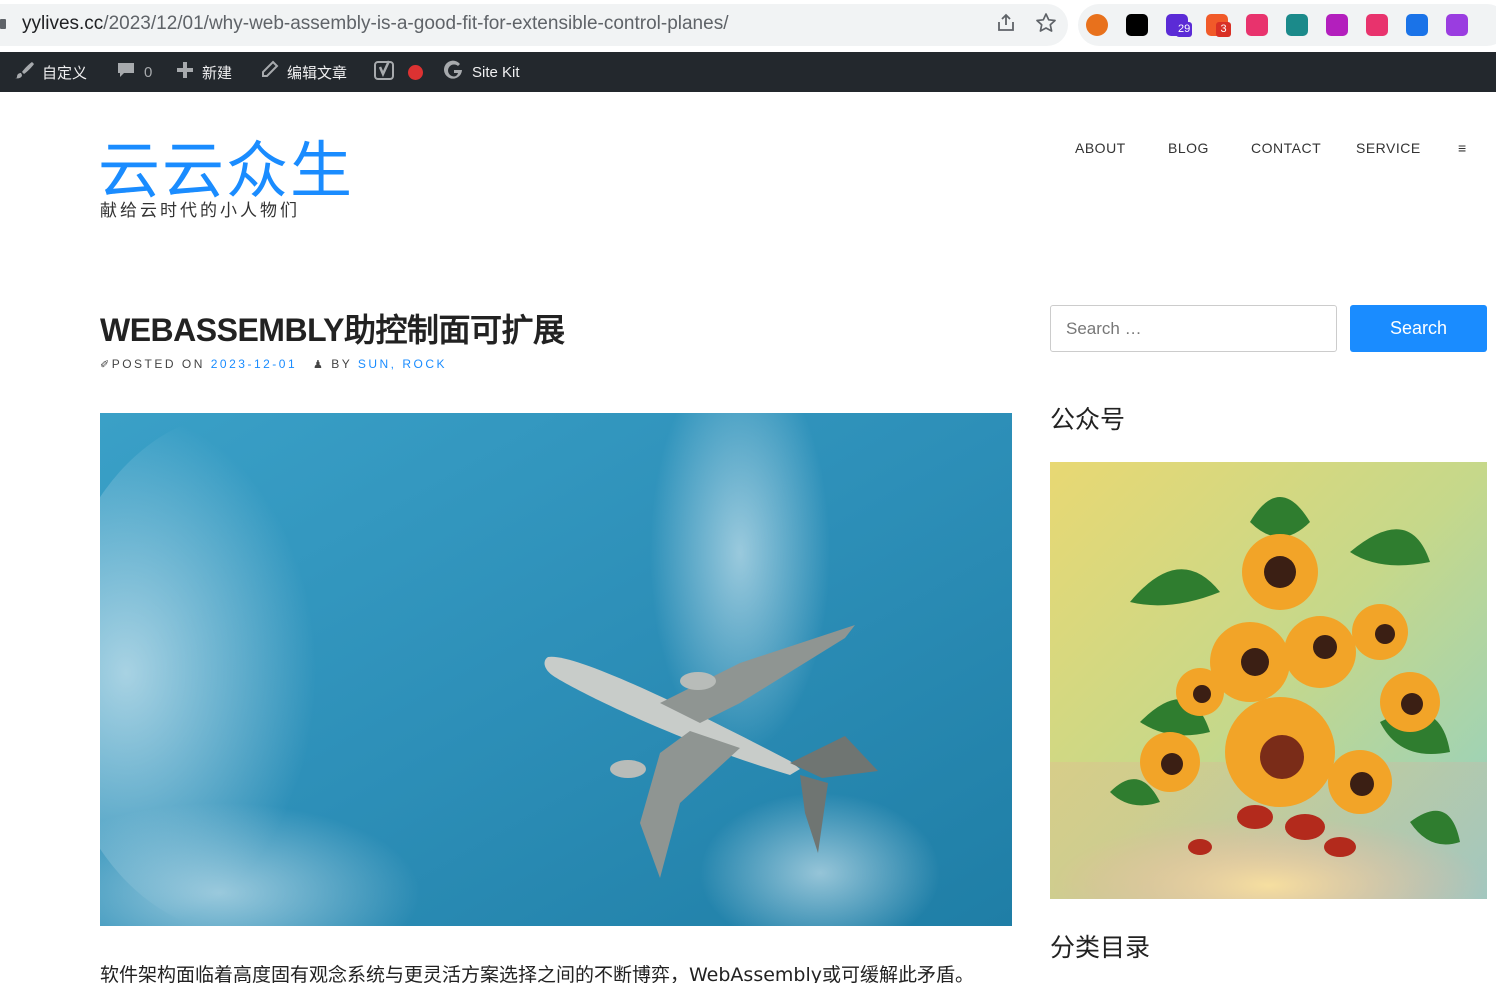 The width and height of the screenshot is (1496, 983). Describe the element at coordinates (65, 73) in the screenshot. I see `customize-label: 自定义` at that location.